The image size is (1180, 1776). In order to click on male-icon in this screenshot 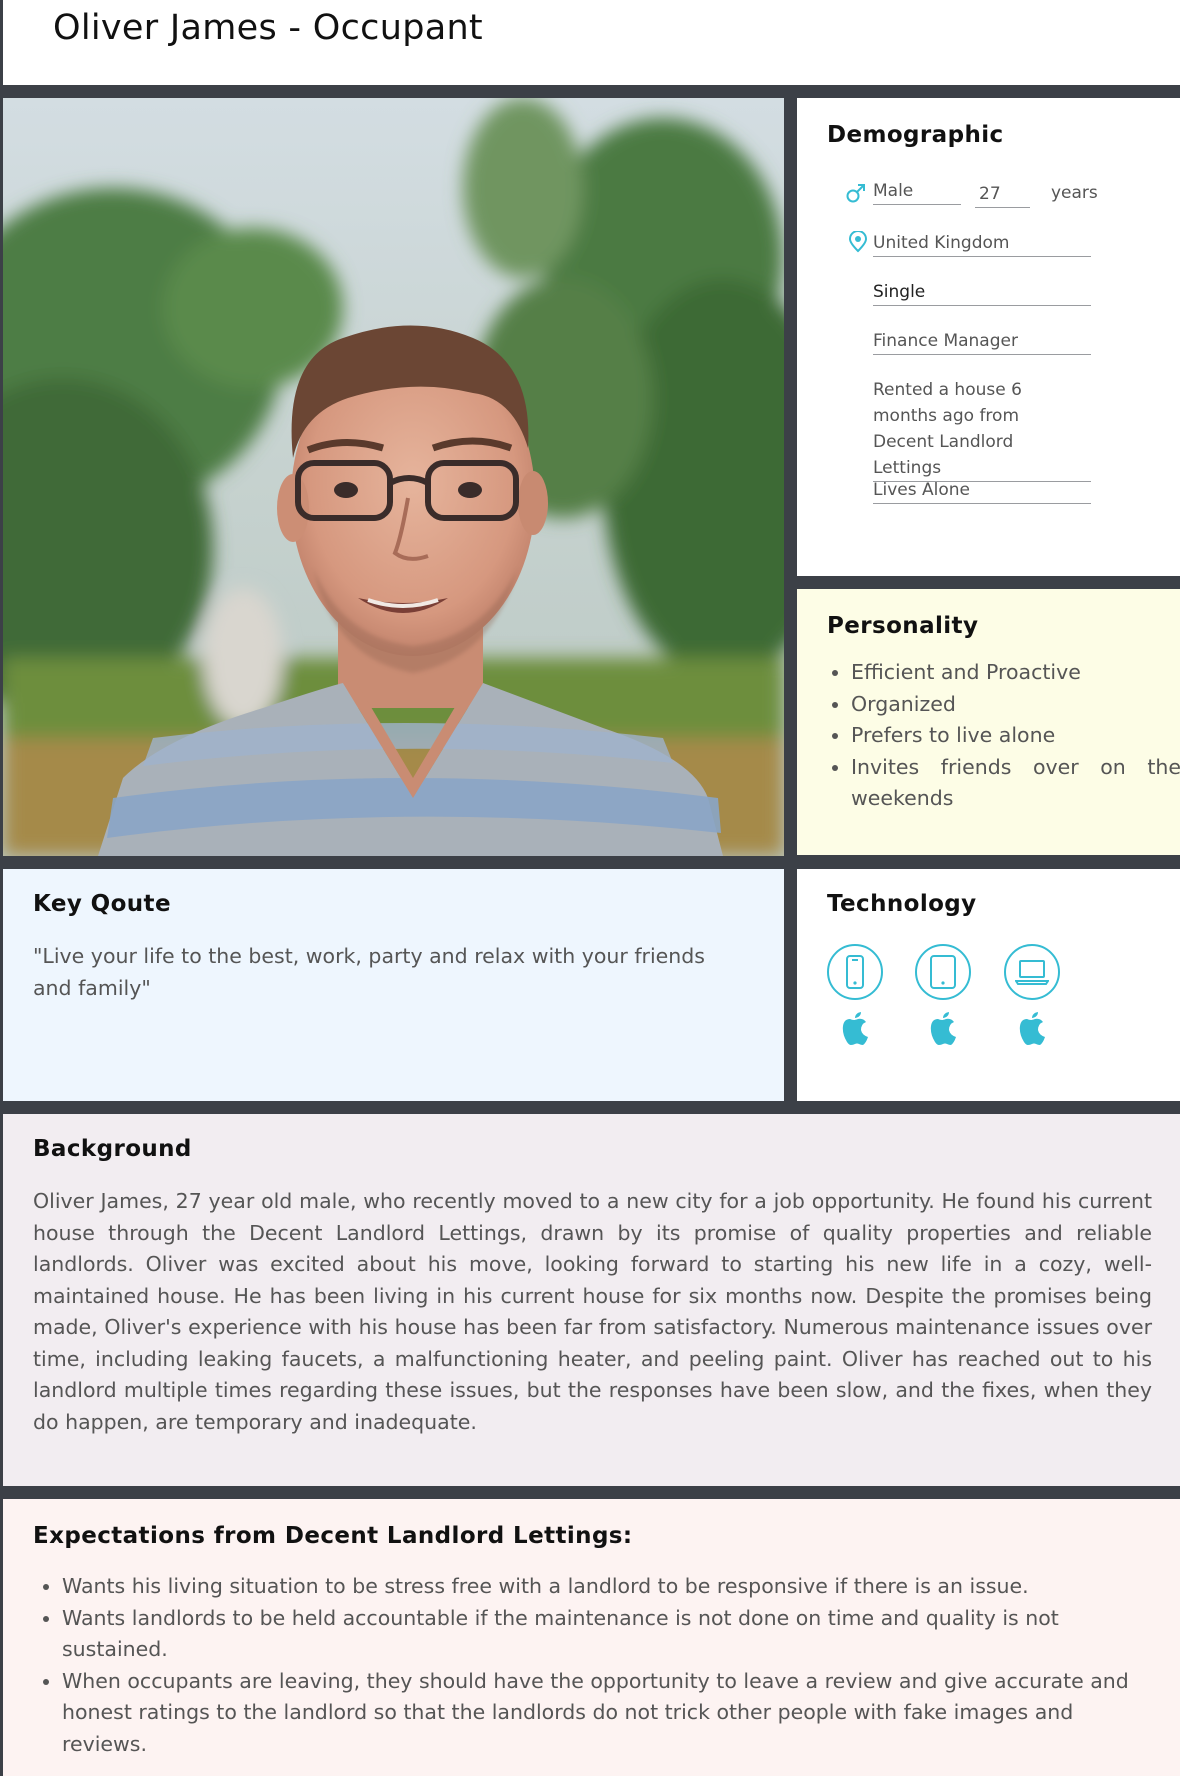, I will do `click(855, 193)`.